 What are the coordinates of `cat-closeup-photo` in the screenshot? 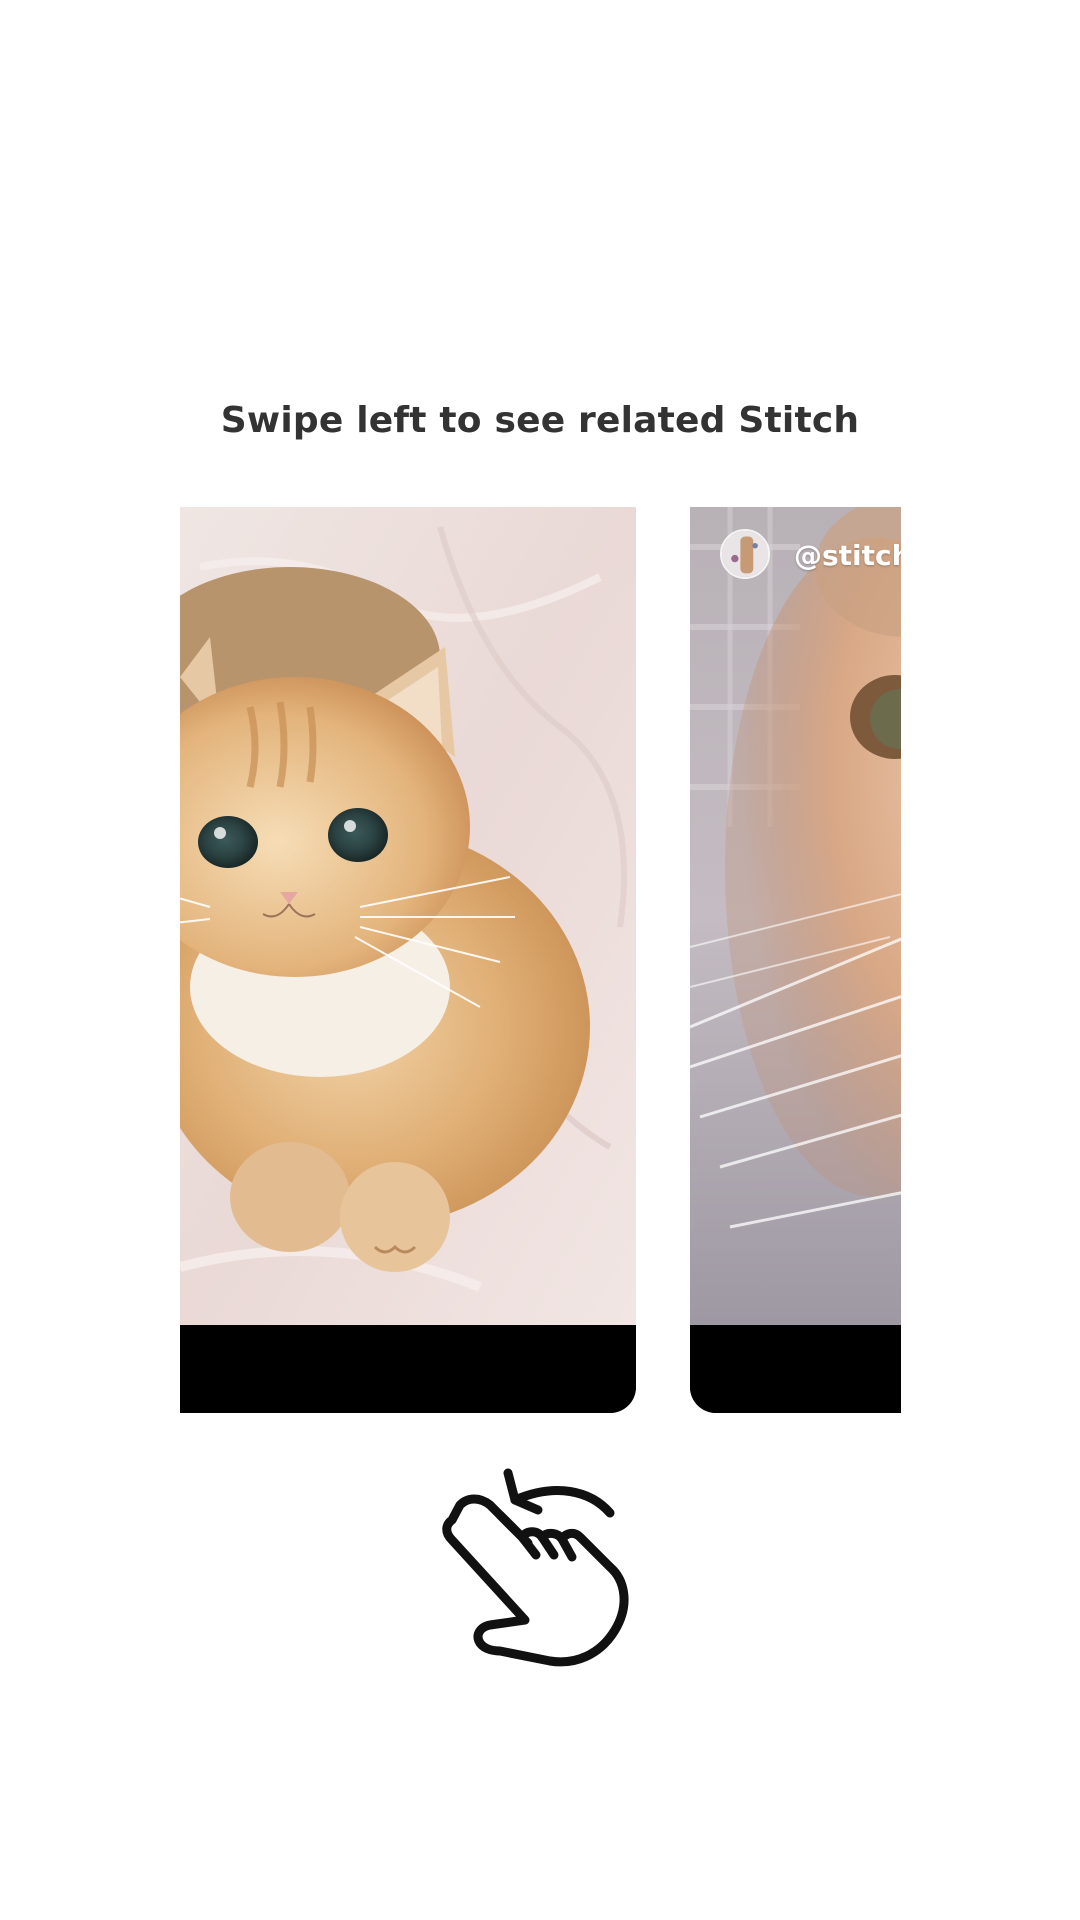 It's located at (795, 916).